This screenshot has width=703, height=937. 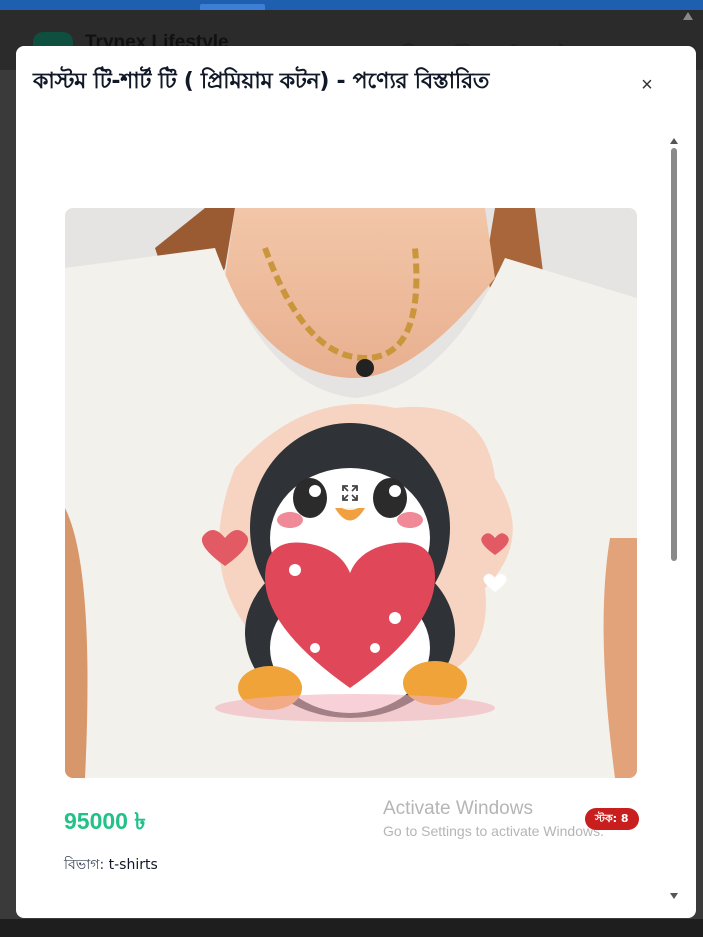 What do you see at coordinates (493, 831) in the screenshot?
I see `activate-windows-subtitle: Go to Settings to activate Windows.` at bounding box center [493, 831].